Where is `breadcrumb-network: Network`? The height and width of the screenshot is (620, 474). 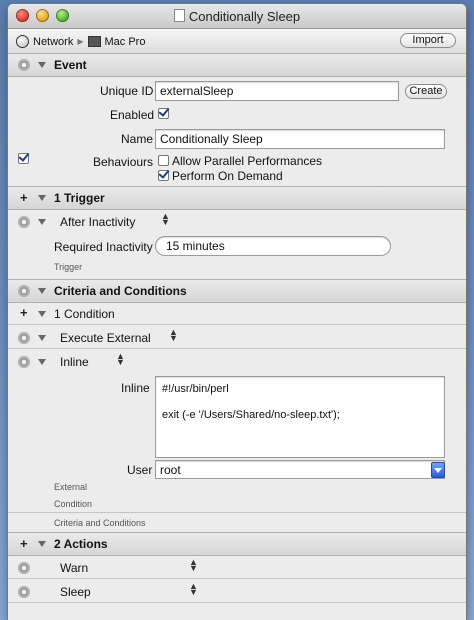
breadcrumb-network: Network is located at coordinates (53, 42).